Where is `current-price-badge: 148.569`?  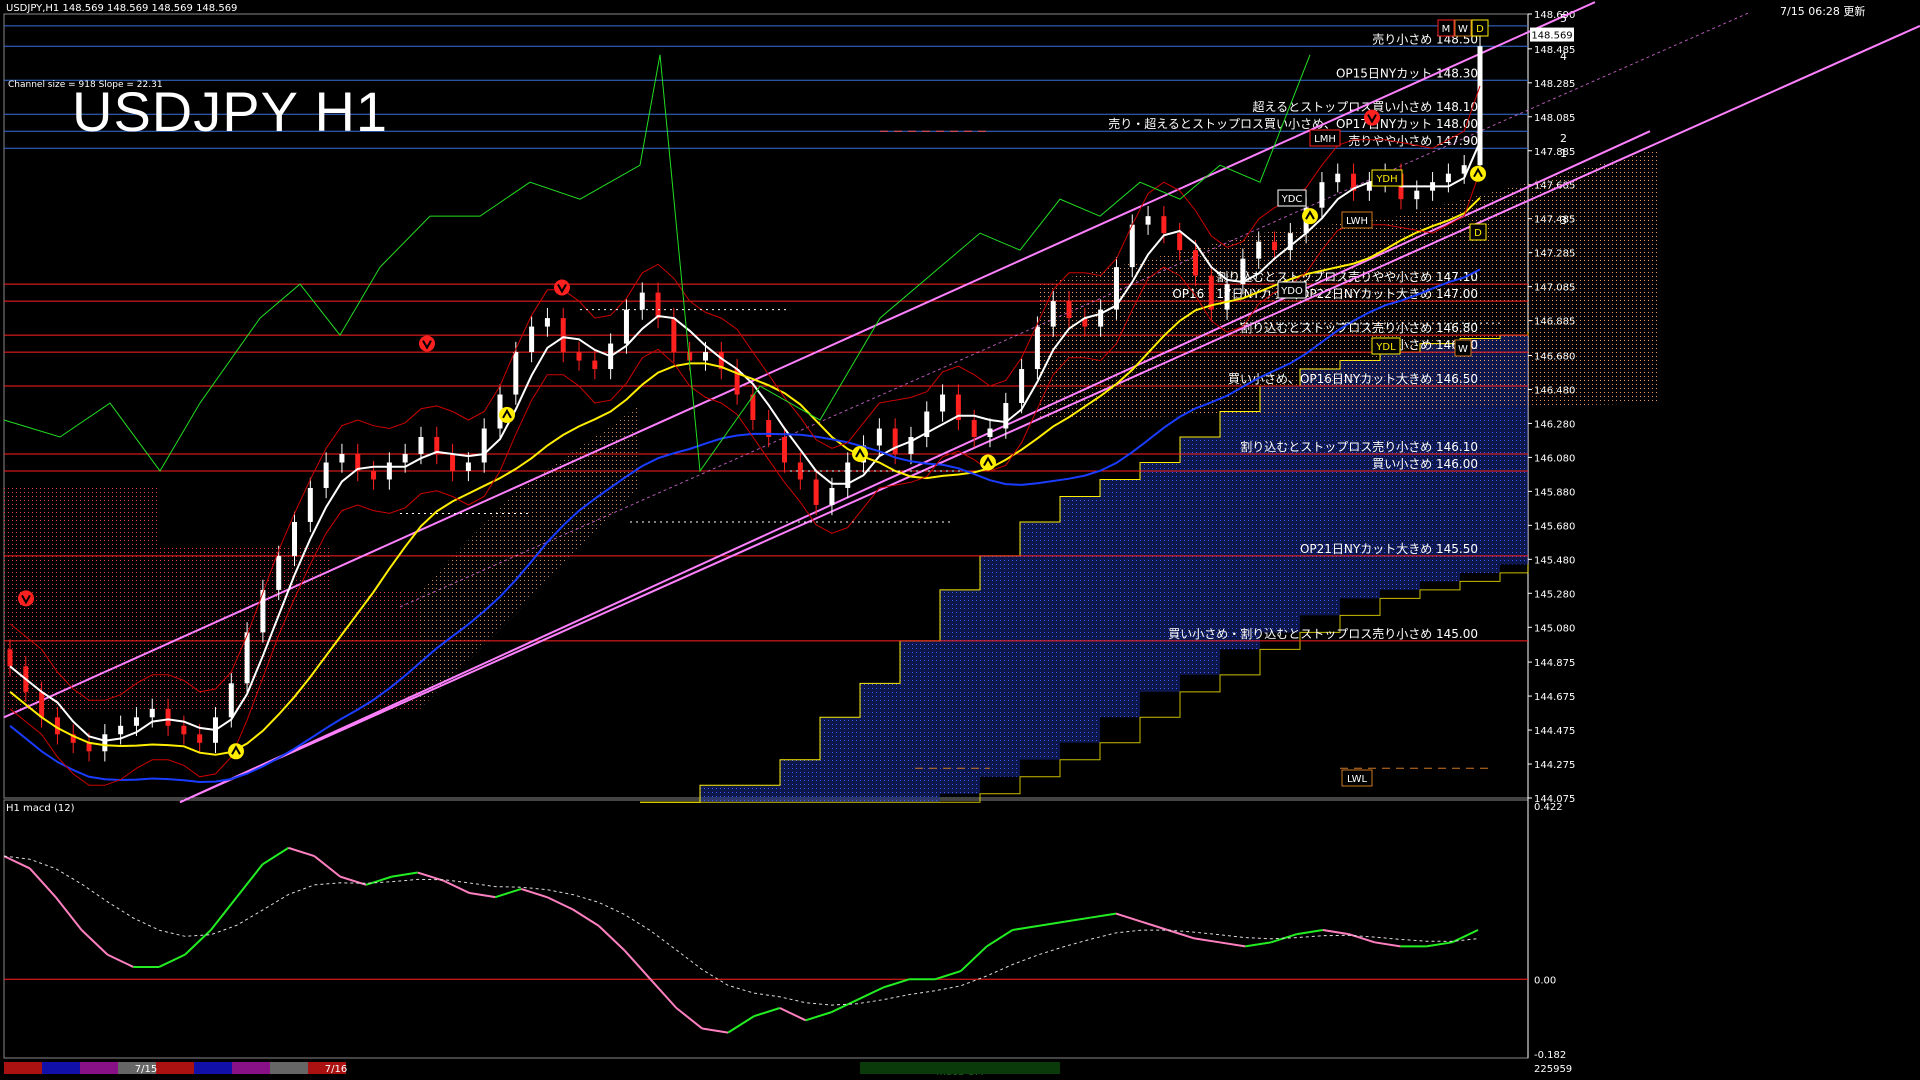
current-price-badge: 148.569 is located at coordinates (1552, 34).